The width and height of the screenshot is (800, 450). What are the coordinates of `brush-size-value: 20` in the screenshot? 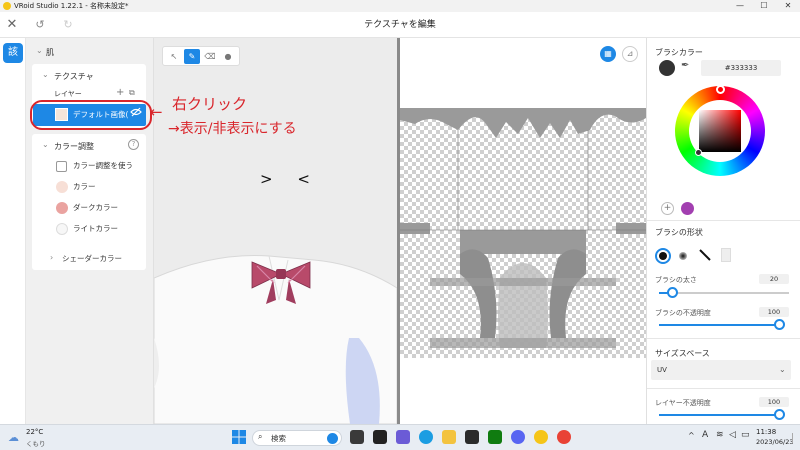 It's located at (774, 279).